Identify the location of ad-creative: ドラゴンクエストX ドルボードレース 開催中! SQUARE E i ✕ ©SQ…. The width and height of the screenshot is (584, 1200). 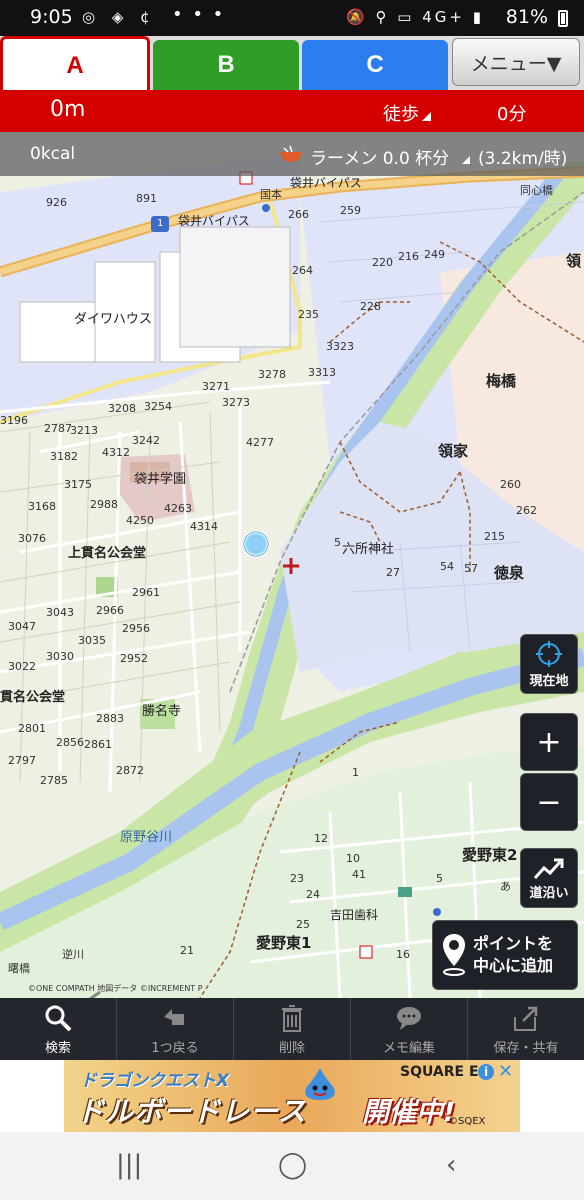
(292, 1096).